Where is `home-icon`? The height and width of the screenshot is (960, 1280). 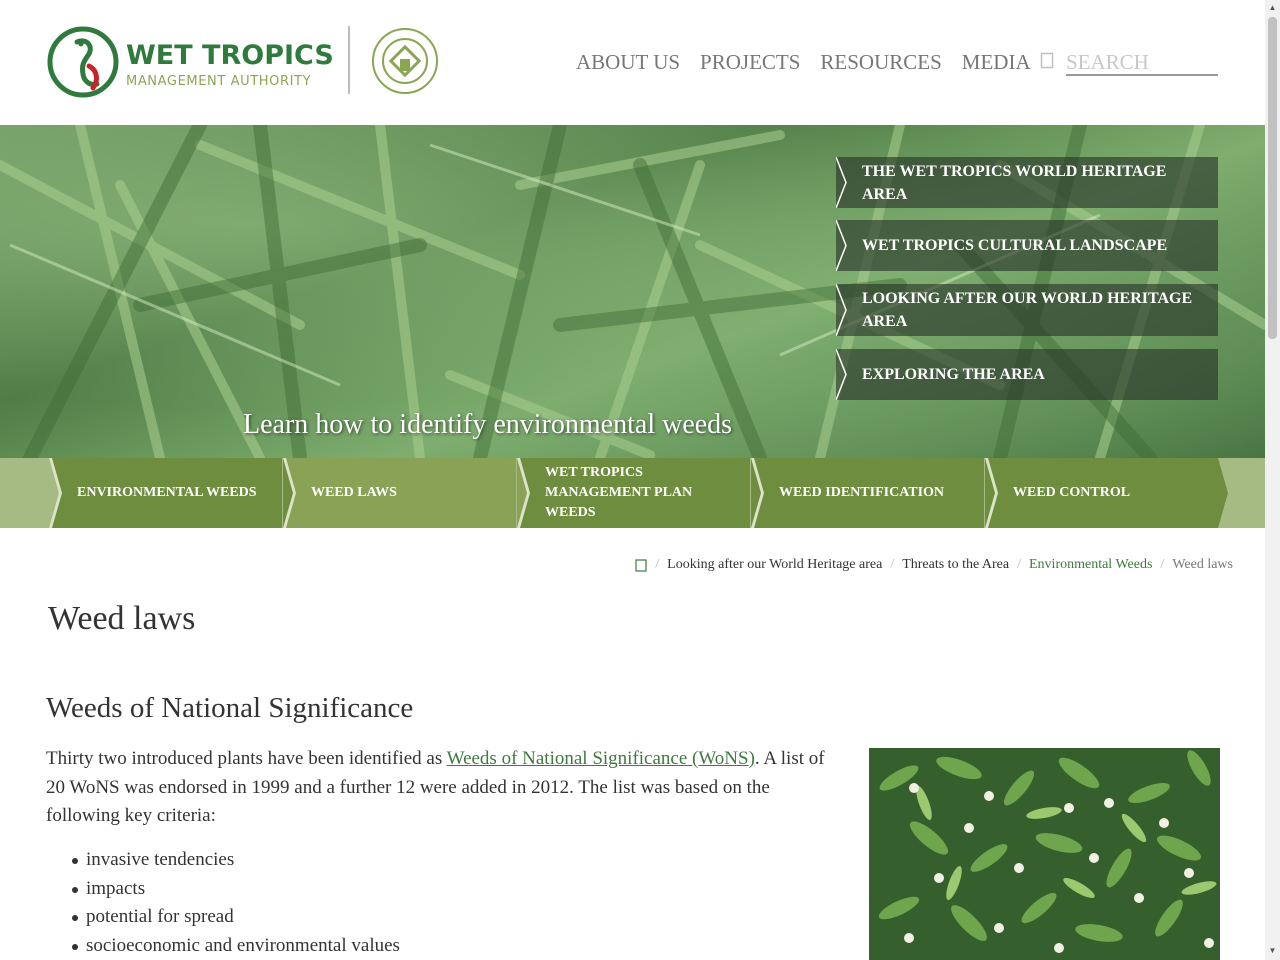 home-icon is located at coordinates (641, 565).